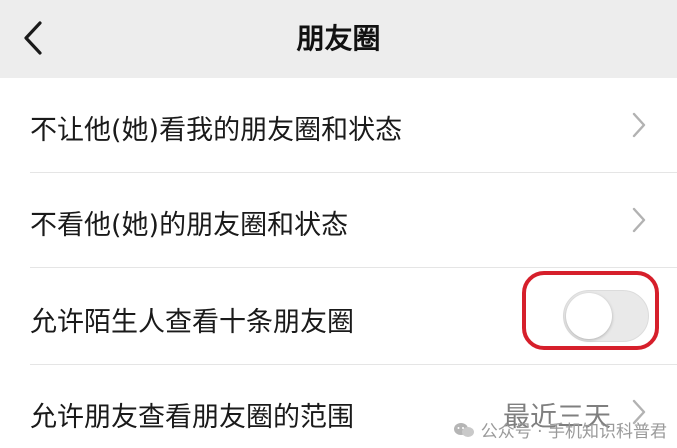 This screenshot has width=677, height=448. What do you see at coordinates (463, 429) in the screenshot?
I see `wechat-official-account-icon` at bounding box center [463, 429].